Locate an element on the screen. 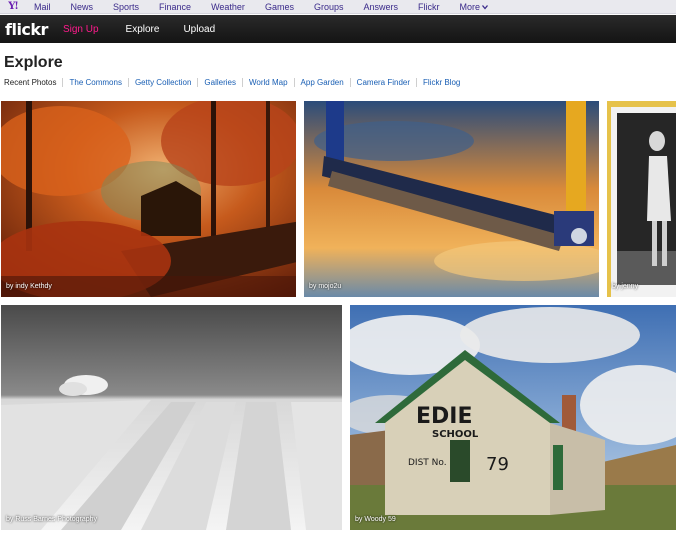 The width and height of the screenshot is (676, 535). photo-woman-portrait: by jenny is located at coordinates (641, 199).